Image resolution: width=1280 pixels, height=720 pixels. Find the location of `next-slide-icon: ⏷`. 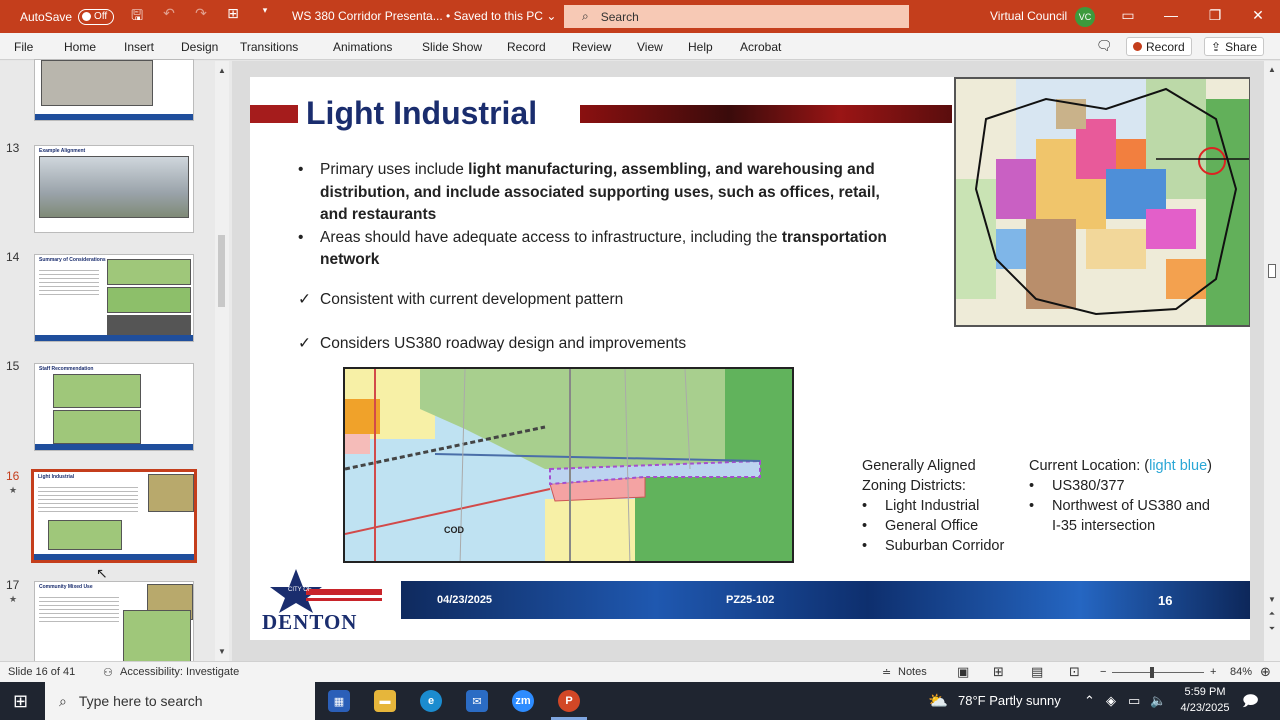

next-slide-icon: ⏷ is located at coordinates (1272, 629).